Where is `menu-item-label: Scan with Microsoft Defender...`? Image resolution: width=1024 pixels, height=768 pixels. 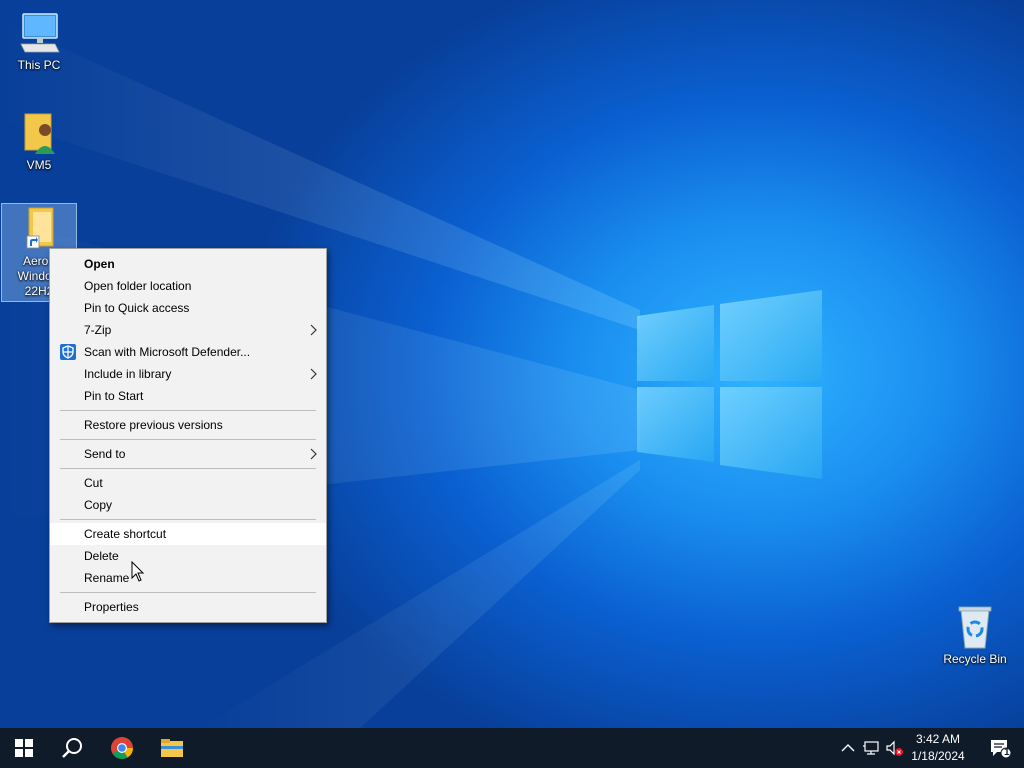
menu-item-label: Scan with Microsoft Defender... is located at coordinates (167, 352).